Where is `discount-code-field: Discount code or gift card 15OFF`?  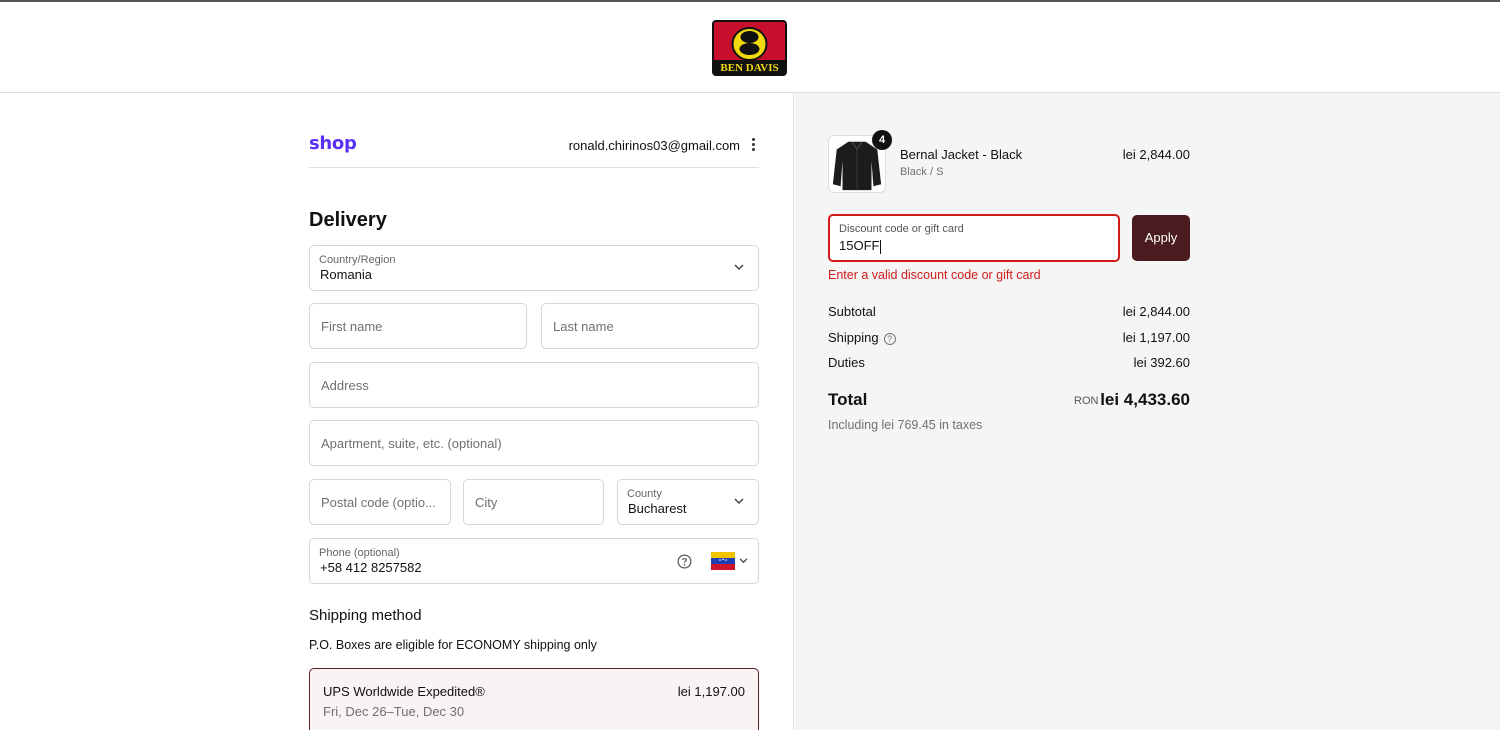
discount-code-field: Discount code or gift card 15OFF is located at coordinates (974, 238).